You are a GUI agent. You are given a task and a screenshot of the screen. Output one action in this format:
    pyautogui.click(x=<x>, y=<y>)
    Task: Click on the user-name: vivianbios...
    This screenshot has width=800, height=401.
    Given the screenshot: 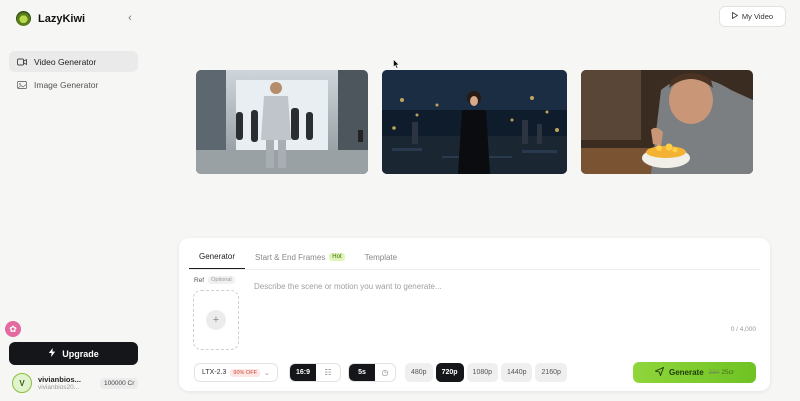 What is the action you would take?
    pyautogui.click(x=59, y=379)
    